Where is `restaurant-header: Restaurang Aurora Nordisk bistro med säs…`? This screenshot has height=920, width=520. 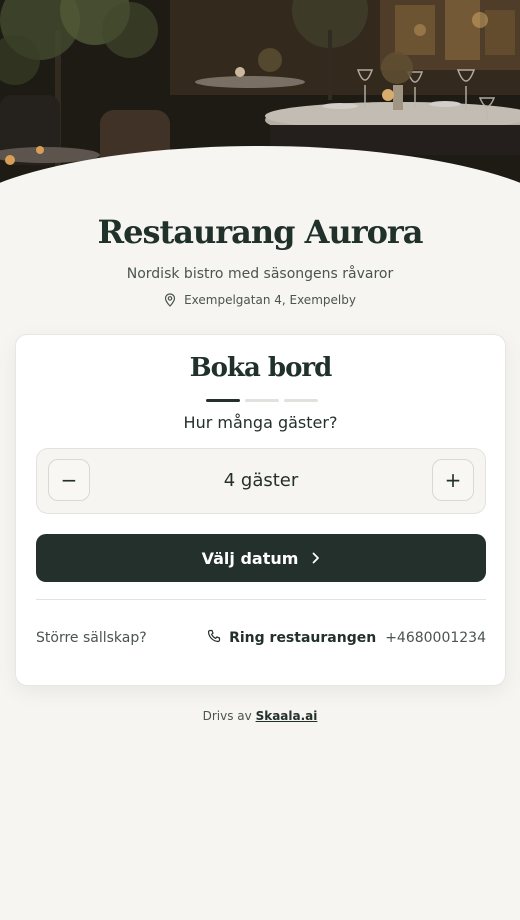
restaurant-header: Restaurang Aurora Nordisk bistro med säs… is located at coordinates (260, 258).